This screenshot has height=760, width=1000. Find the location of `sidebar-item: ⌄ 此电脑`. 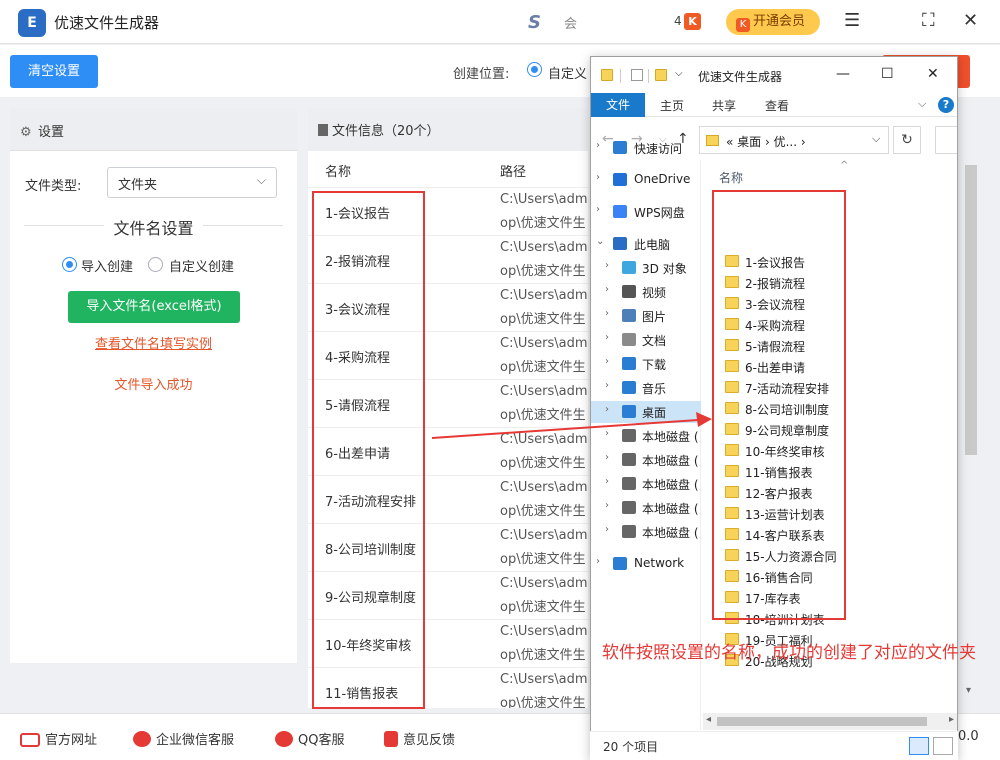

sidebar-item: ⌄ 此电脑 is located at coordinates (646, 244).